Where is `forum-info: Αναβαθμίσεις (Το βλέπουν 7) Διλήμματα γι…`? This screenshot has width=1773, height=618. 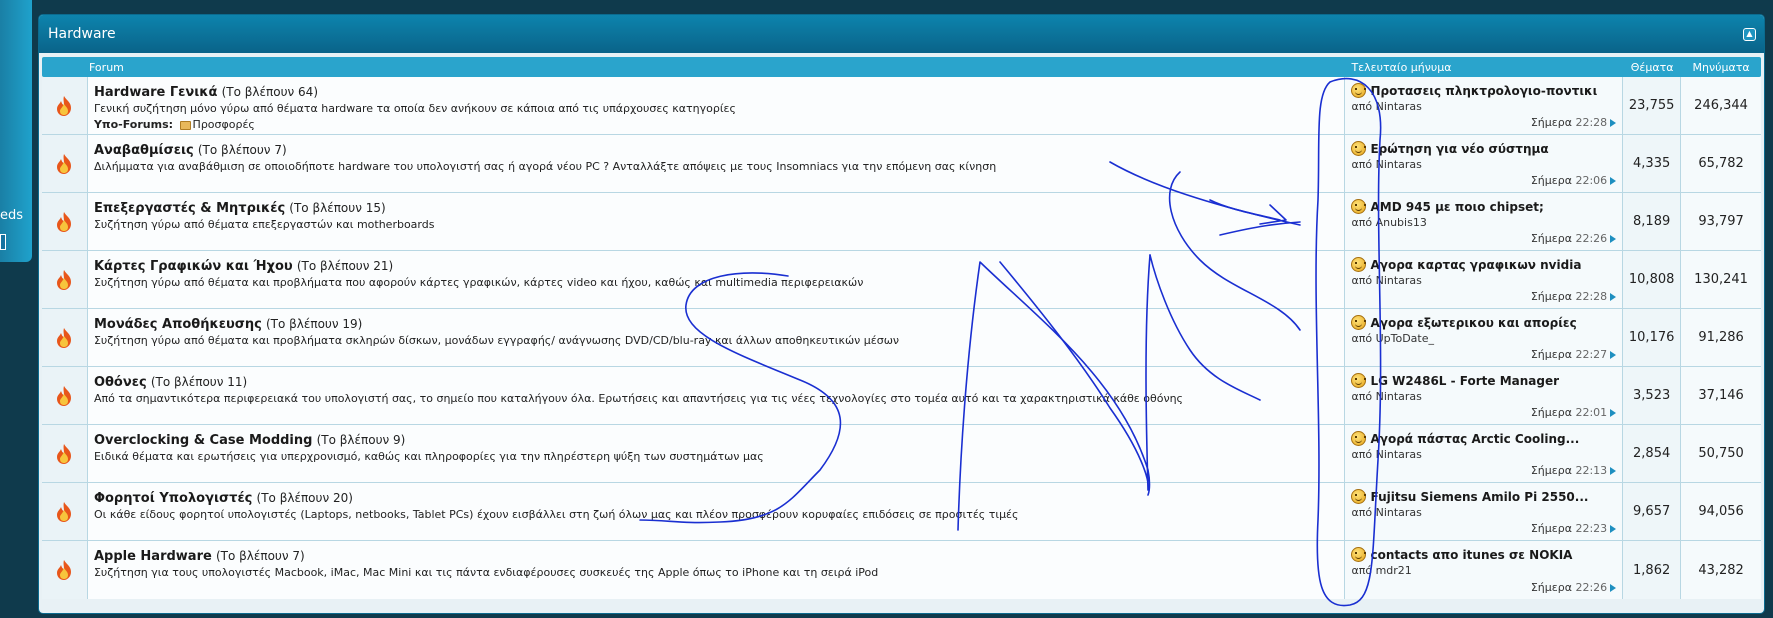 forum-info: Αναβαθμίσεις (Το βλέπουν 7) Διλήμματα γι… is located at coordinates (716, 163).